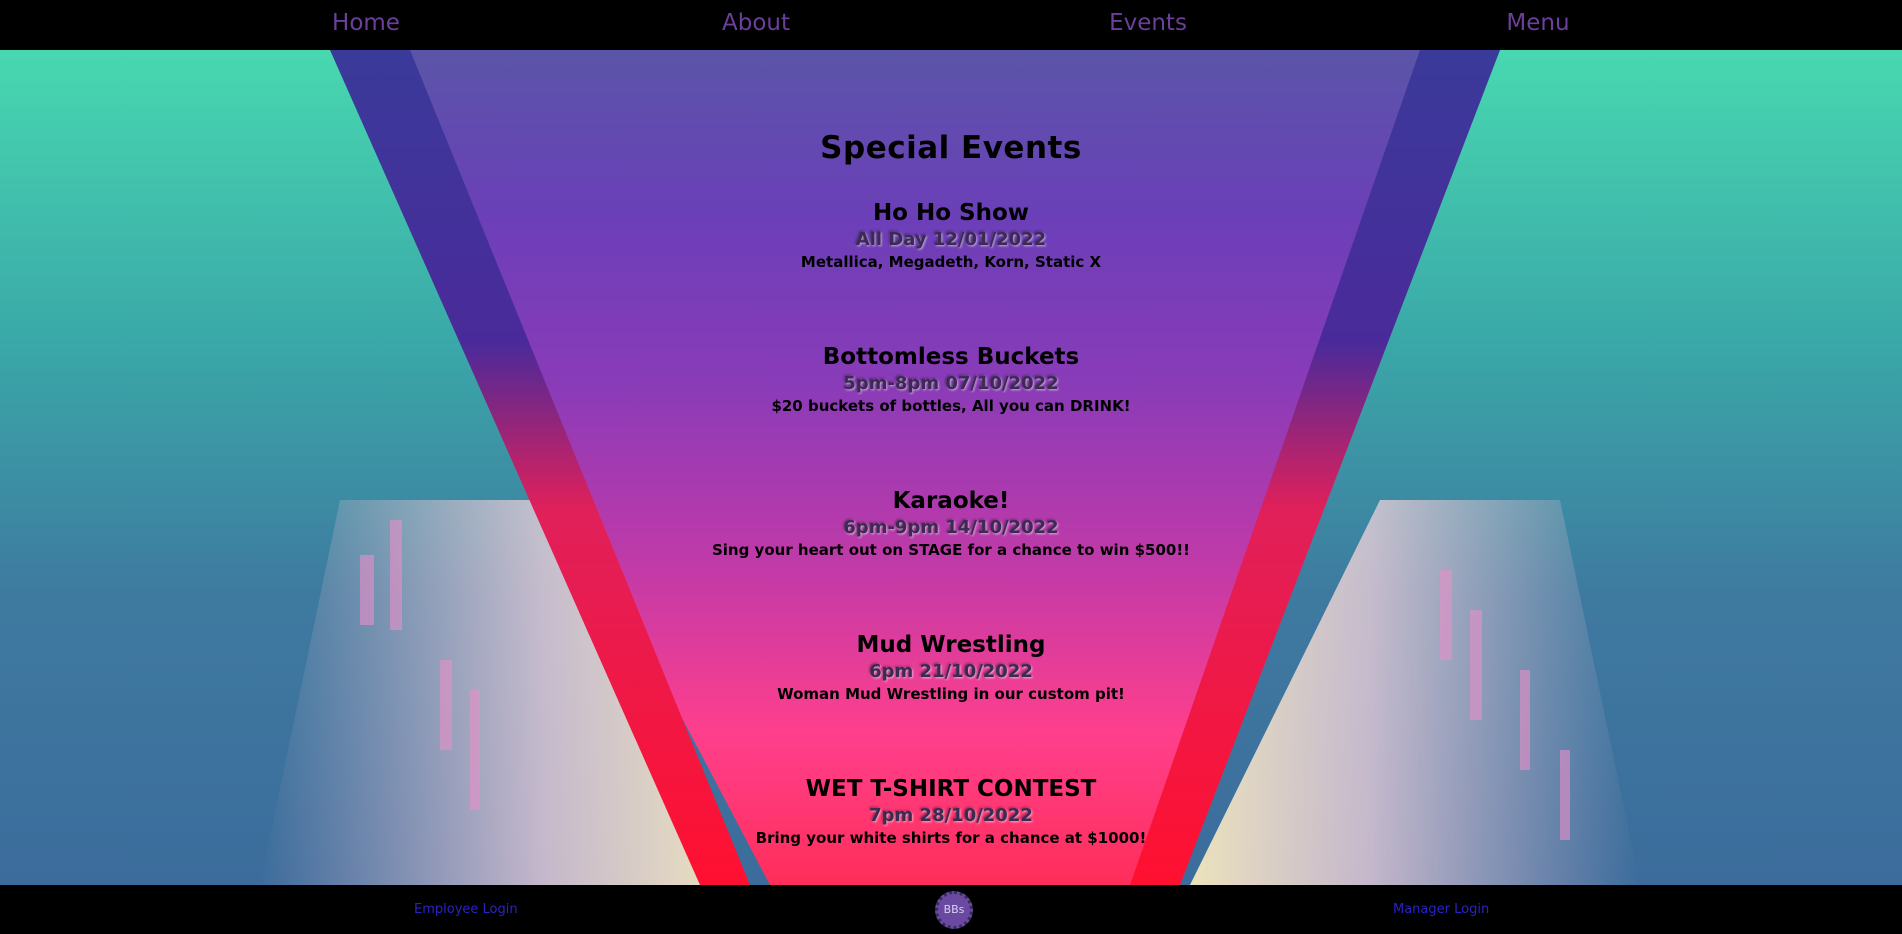 The height and width of the screenshot is (934, 1902). I want to click on event-name: WET T-SHIRT CONTEST, so click(951, 789).